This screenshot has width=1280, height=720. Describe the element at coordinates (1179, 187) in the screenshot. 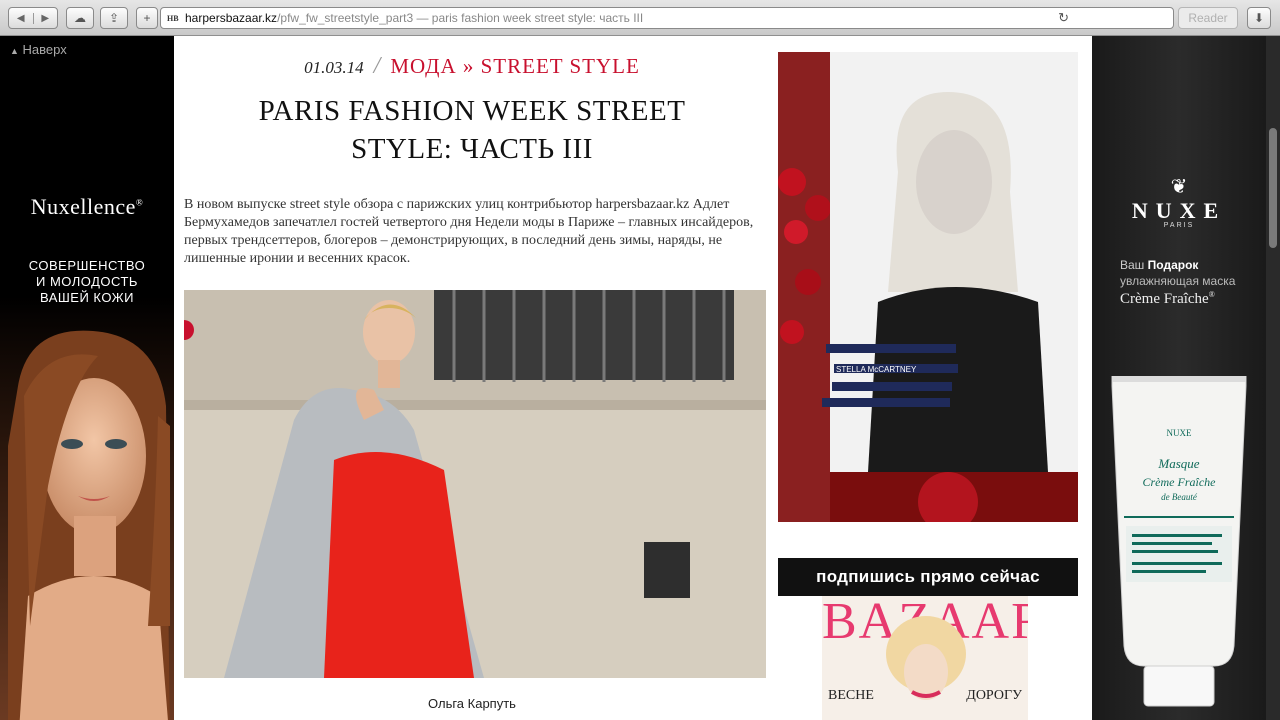

I see `tree-logo-icon: ❦` at that location.